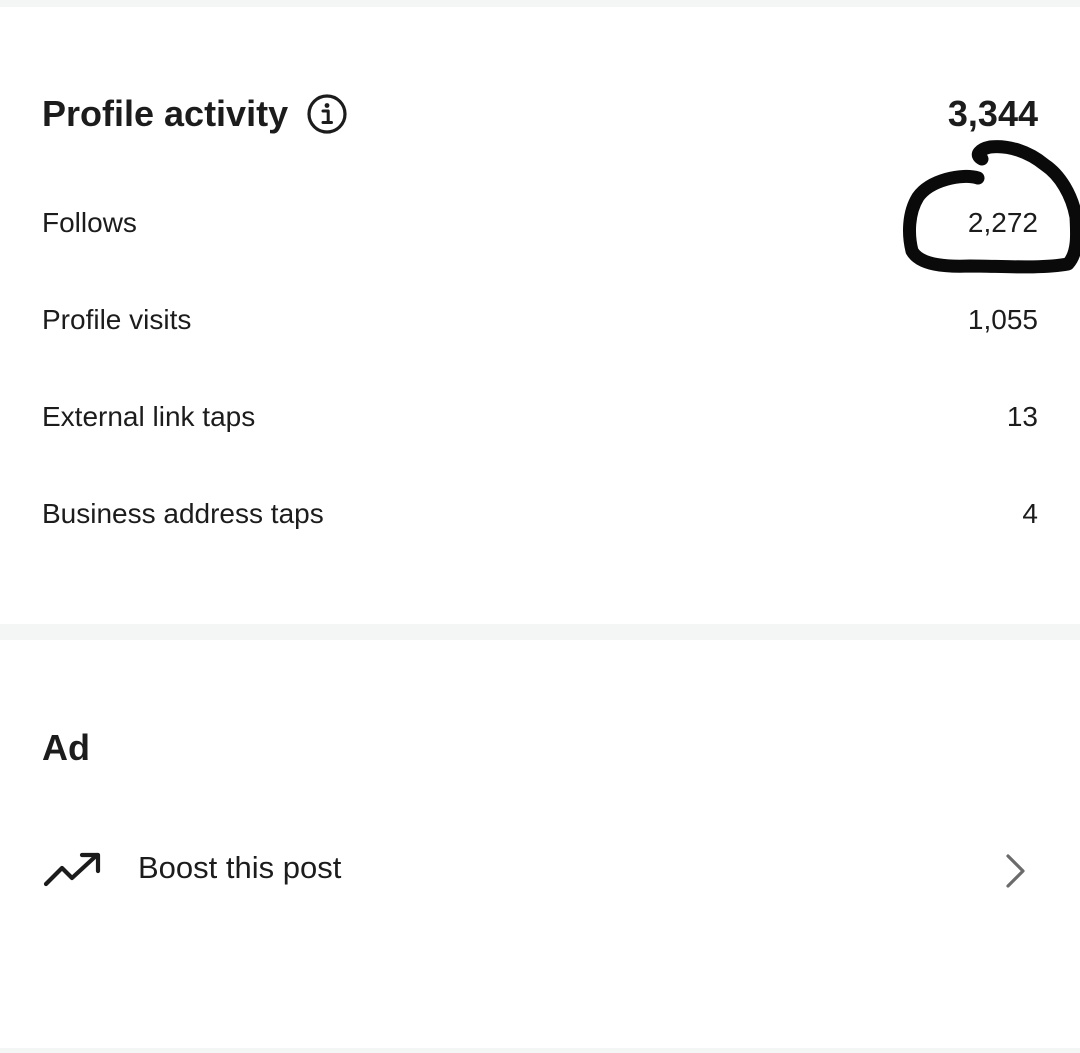 This screenshot has height=1053, width=1080. I want to click on metric-label: Follows, so click(89, 222).